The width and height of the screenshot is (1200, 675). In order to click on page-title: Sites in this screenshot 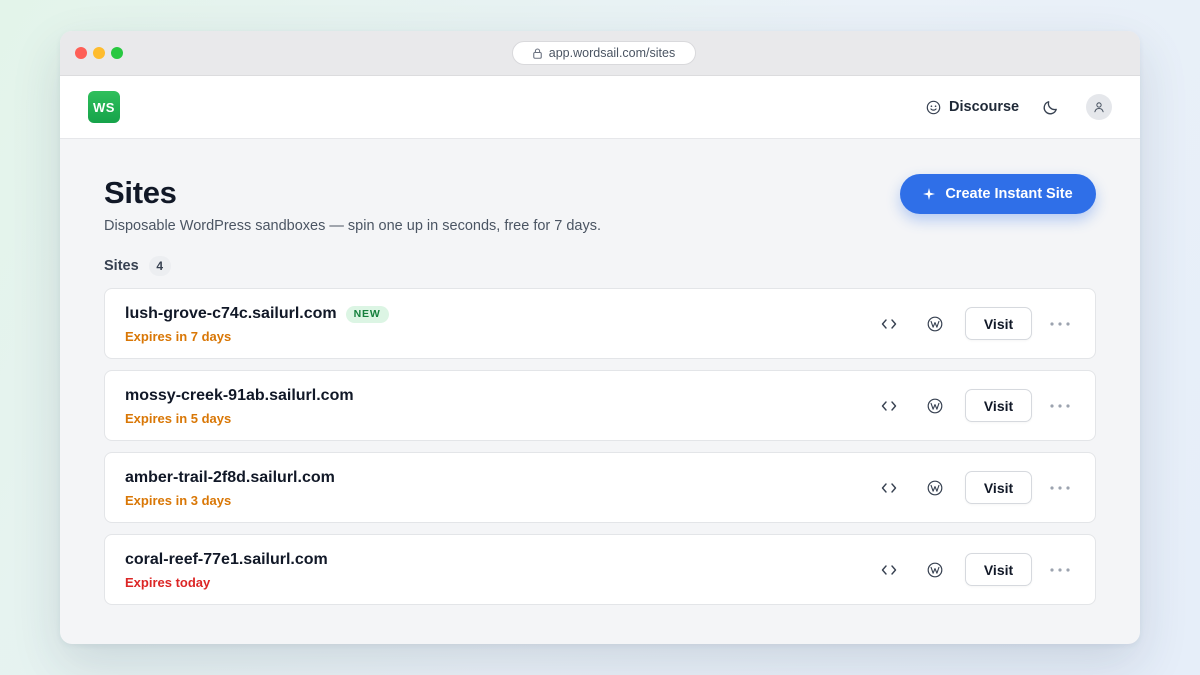, I will do `click(140, 192)`.